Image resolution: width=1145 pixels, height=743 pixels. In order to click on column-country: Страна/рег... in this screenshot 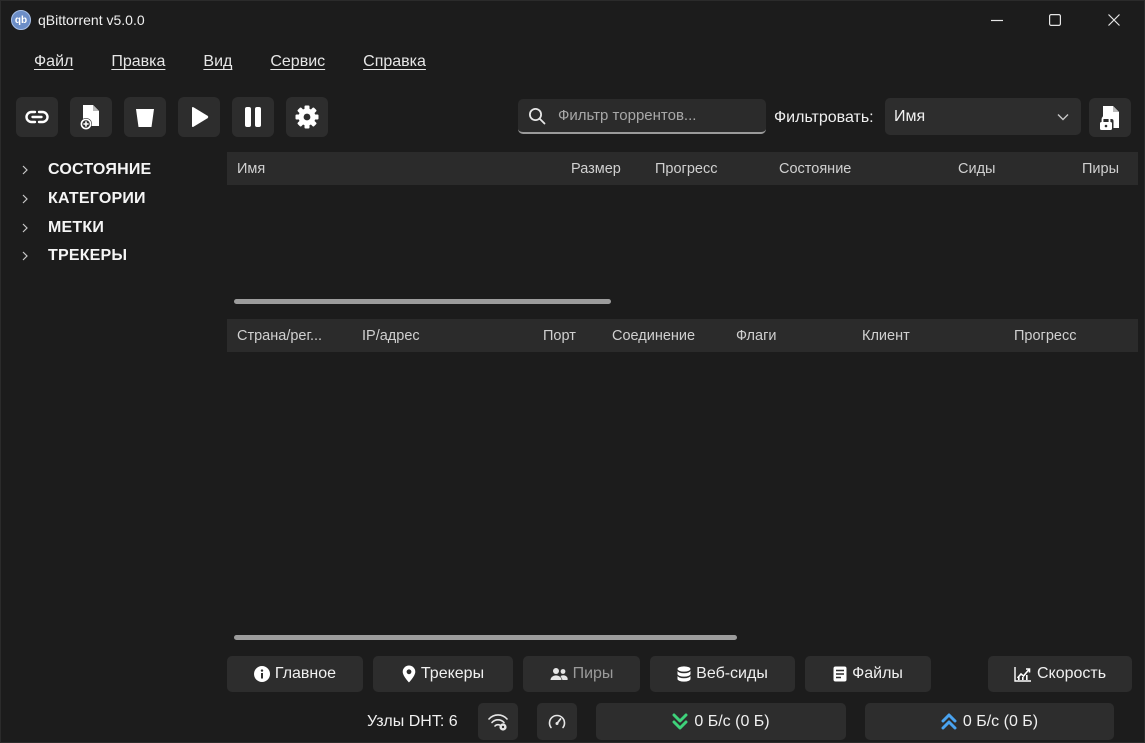, I will do `click(279, 336)`.